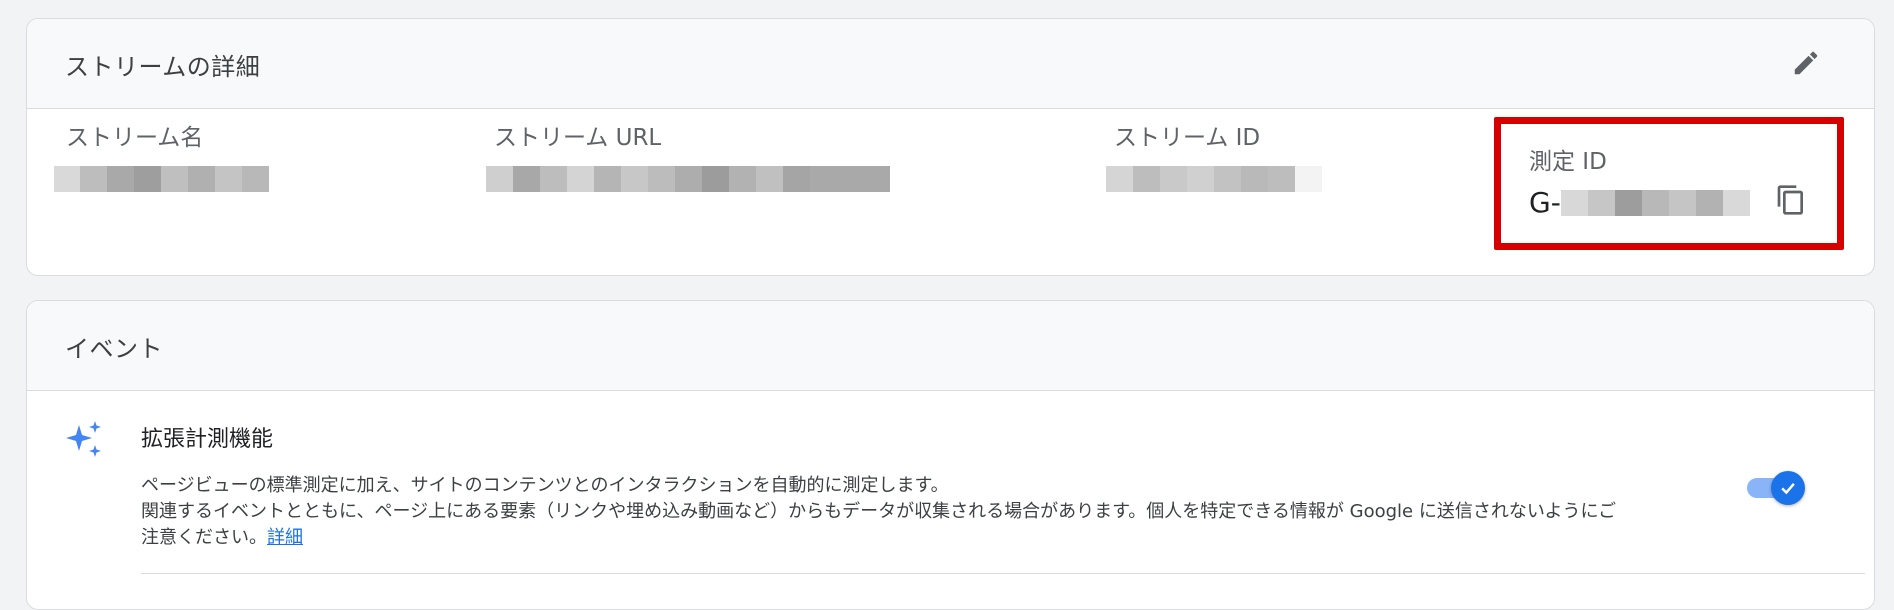  What do you see at coordinates (285, 537) in the screenshot?
I see `details-link: 詳細` at bounding box center [285, 537].